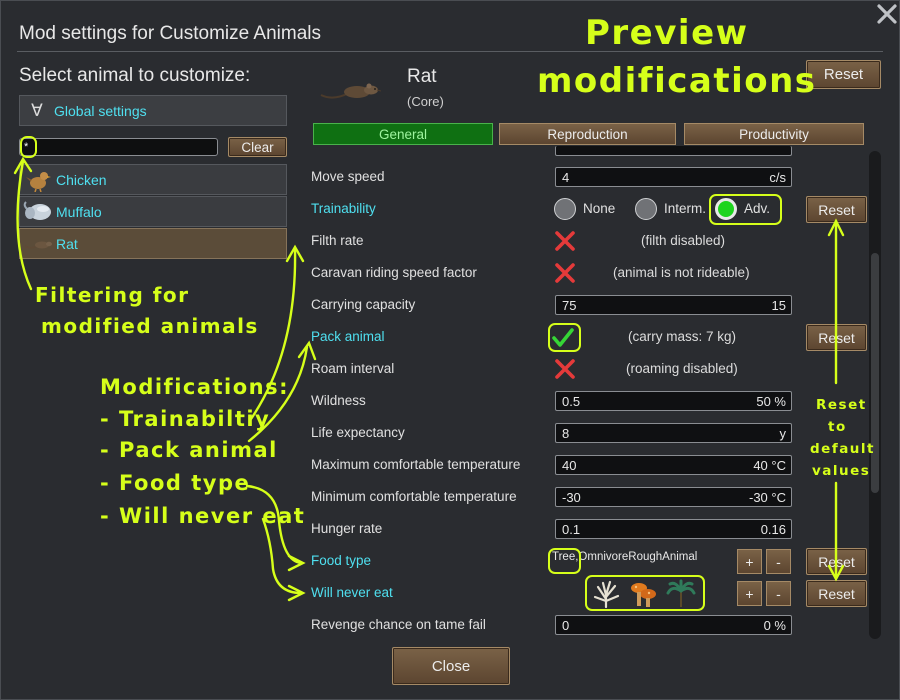 The width and height of the screenshot is (900, 700). I want to click on field-value: -30, so click(571, 497).